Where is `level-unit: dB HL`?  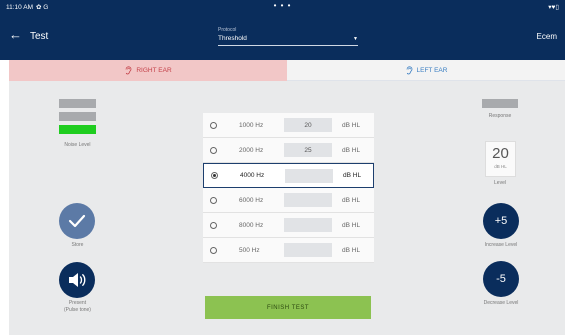 level-unit: dB HL is located at coordinates (500, 166).